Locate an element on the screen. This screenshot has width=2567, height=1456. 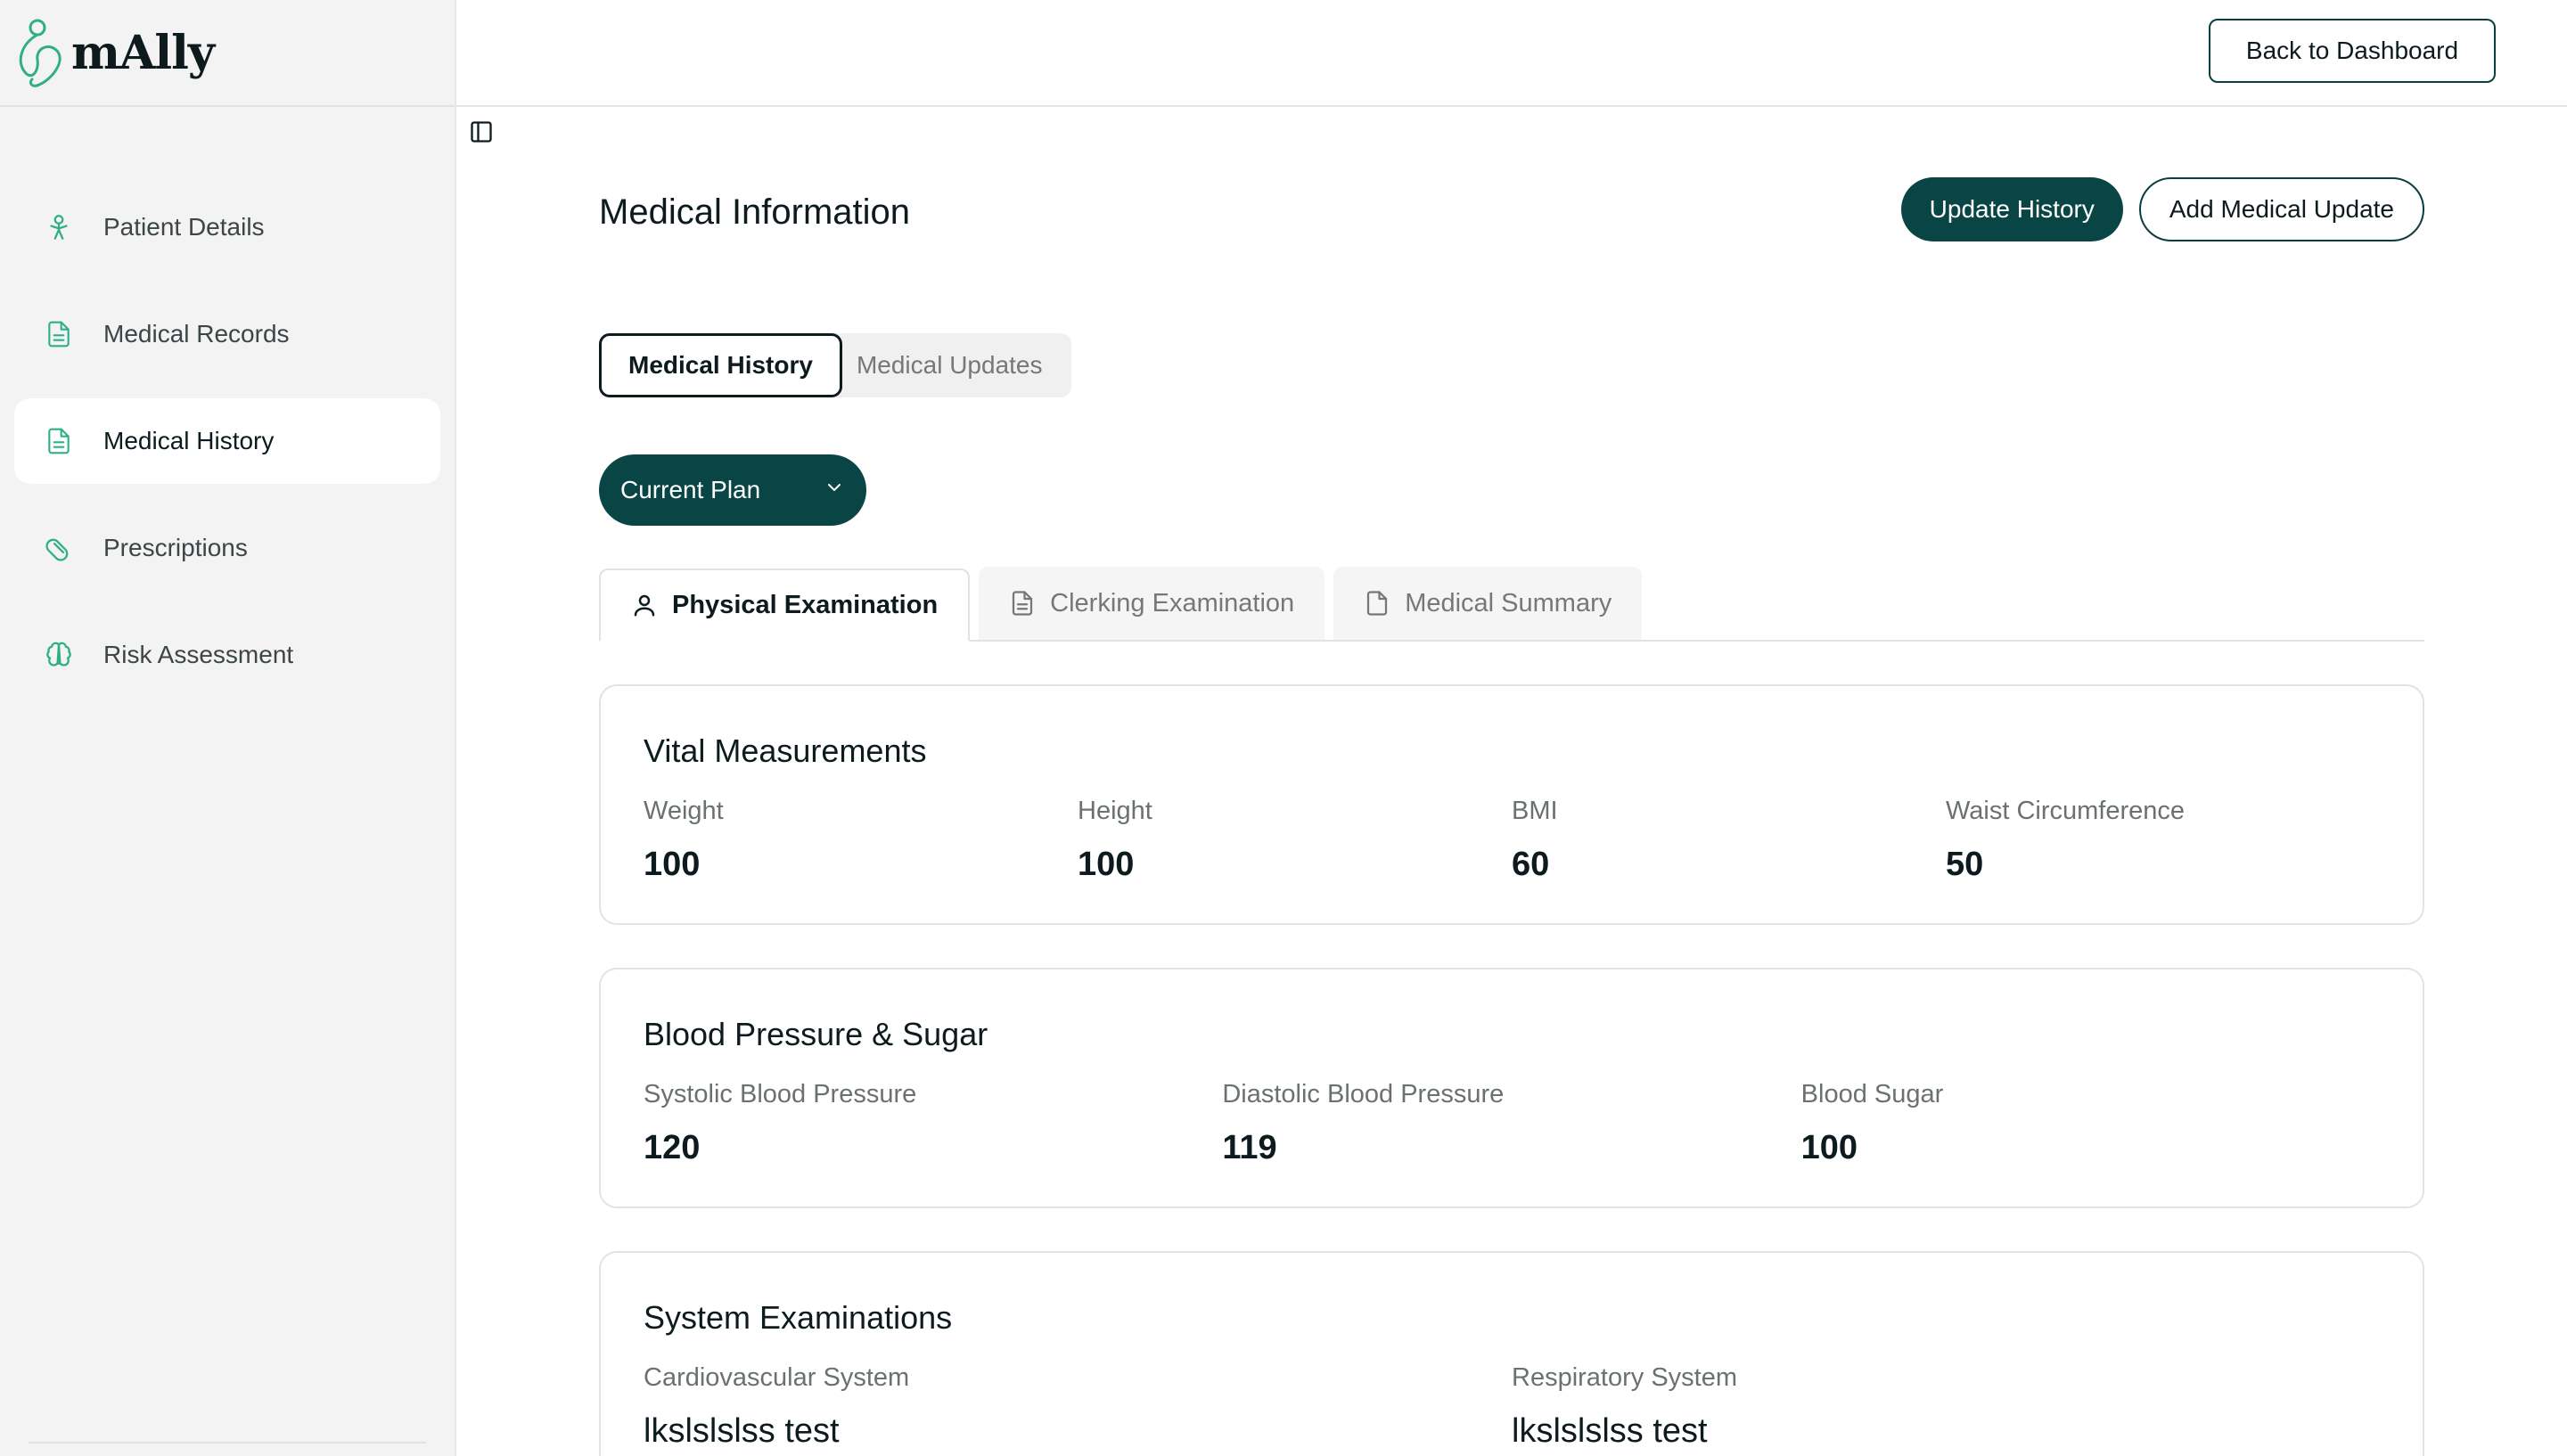
field-value: 50 is located at coordinates (1965, 864).